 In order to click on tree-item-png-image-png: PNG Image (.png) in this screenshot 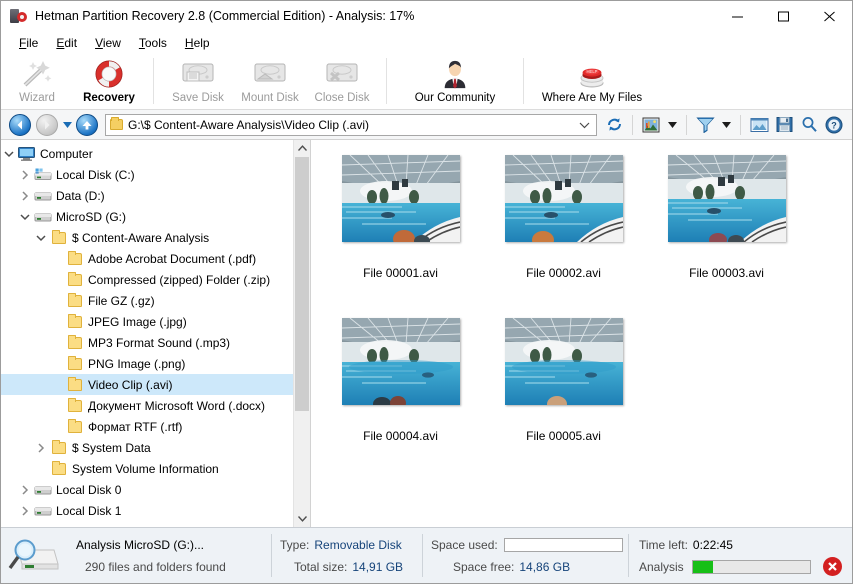, I will do `click(147, 363)`.